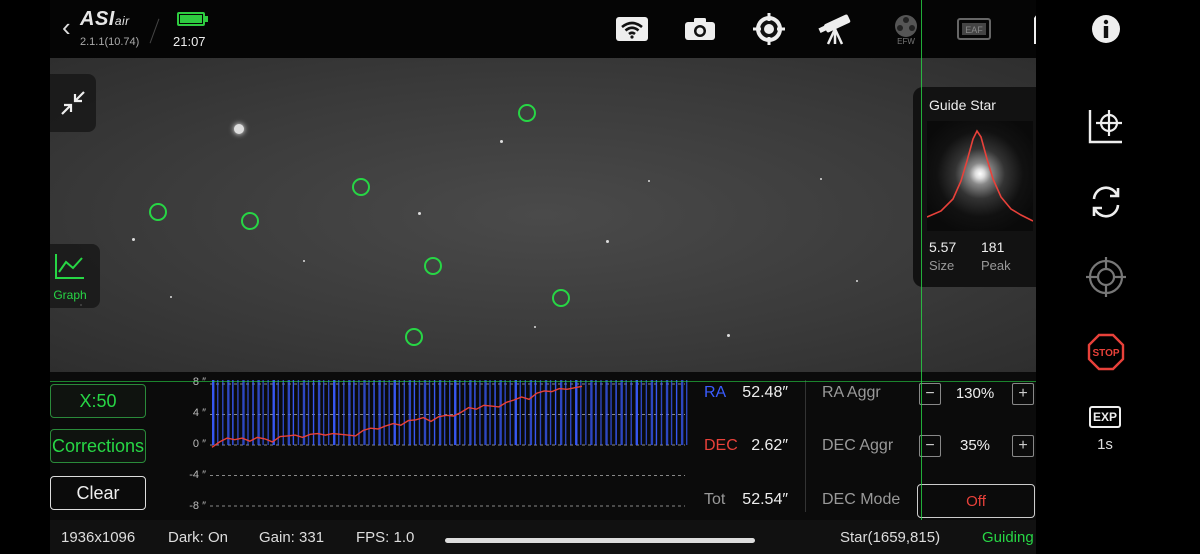 This screenshot has height=554, width=1200. Describe the element at coordinates (66, 27) in the screenshot. I see `back-button: ‹` at that location.